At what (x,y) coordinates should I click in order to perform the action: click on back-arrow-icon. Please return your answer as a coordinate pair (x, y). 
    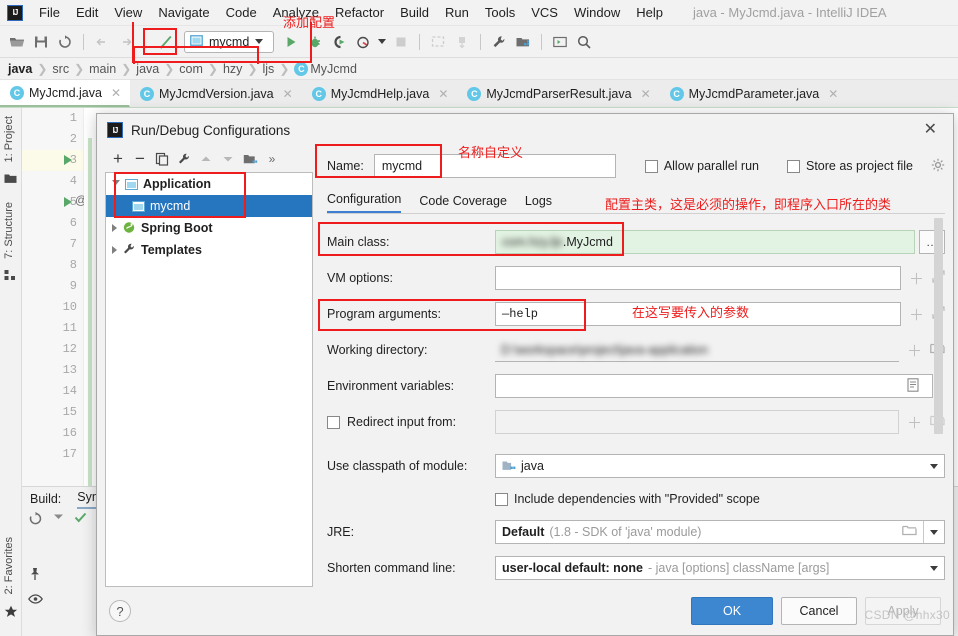
    Looking at the image, I should click on (102, 42).